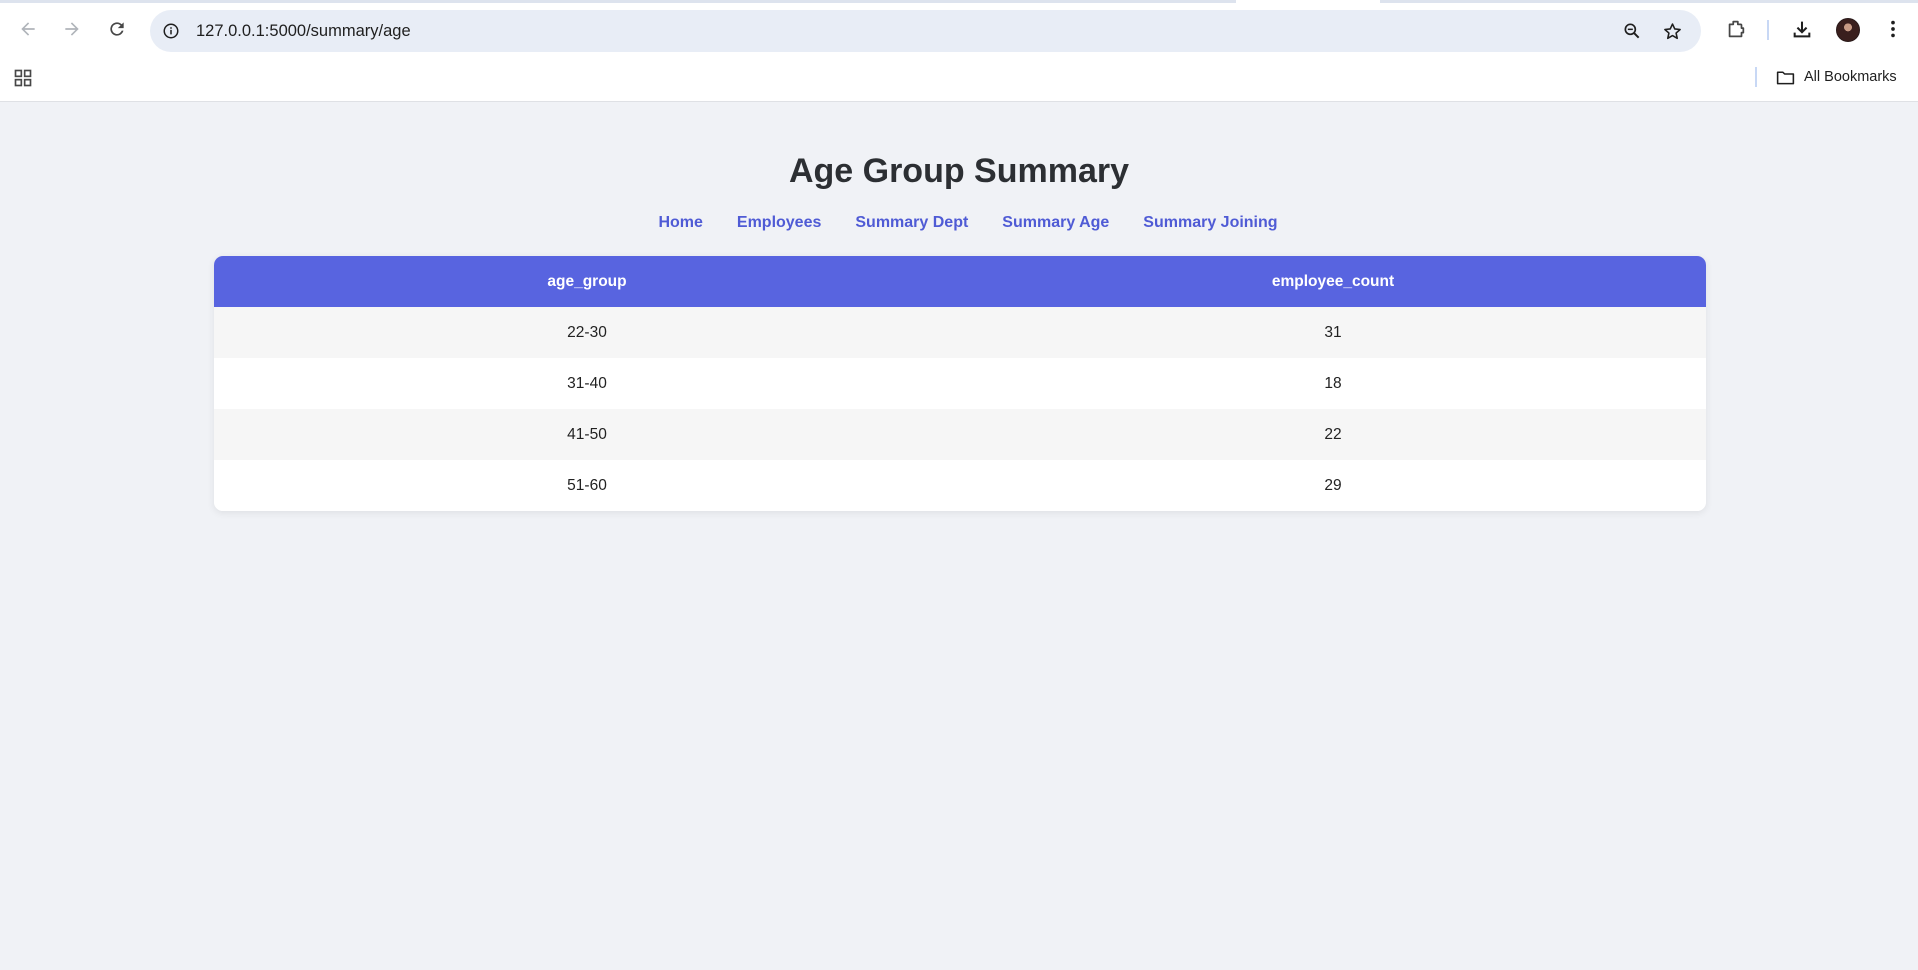 The width and height of the screenshot is (1918, 970). I want to click on reload-icon, so click(117, 29).